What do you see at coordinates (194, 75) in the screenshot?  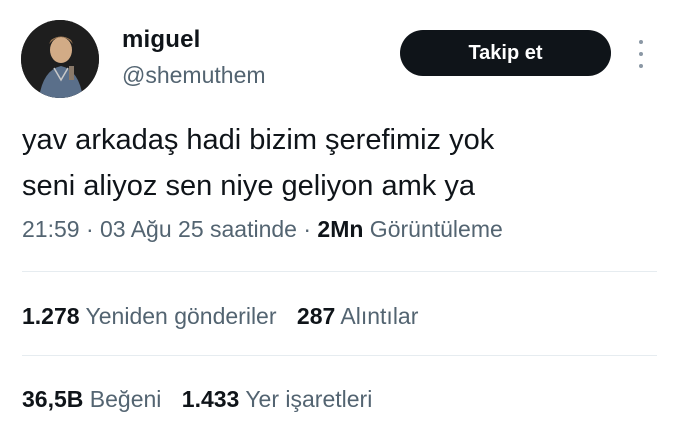 I see `user-handle: @shemuthem` at bounding box center [194, 75].